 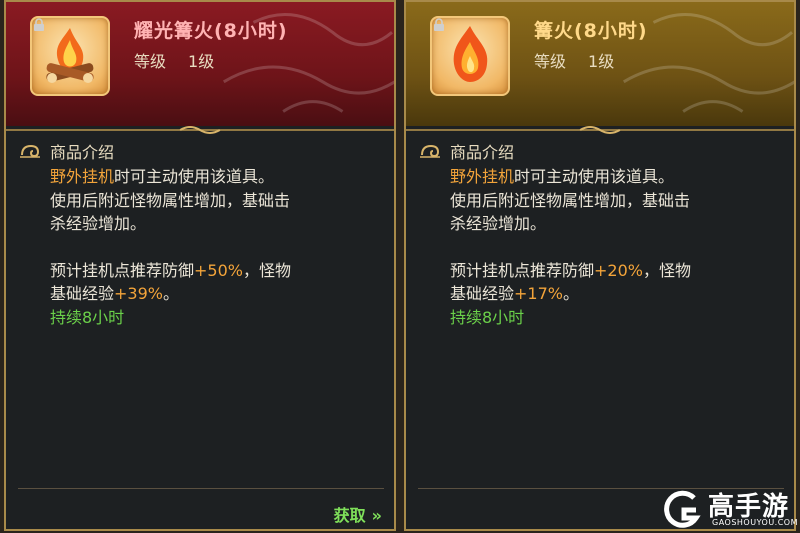 I want to click on item-header: 耀光篝火(8小时) 等级 1级, so click(x=200, y=64).